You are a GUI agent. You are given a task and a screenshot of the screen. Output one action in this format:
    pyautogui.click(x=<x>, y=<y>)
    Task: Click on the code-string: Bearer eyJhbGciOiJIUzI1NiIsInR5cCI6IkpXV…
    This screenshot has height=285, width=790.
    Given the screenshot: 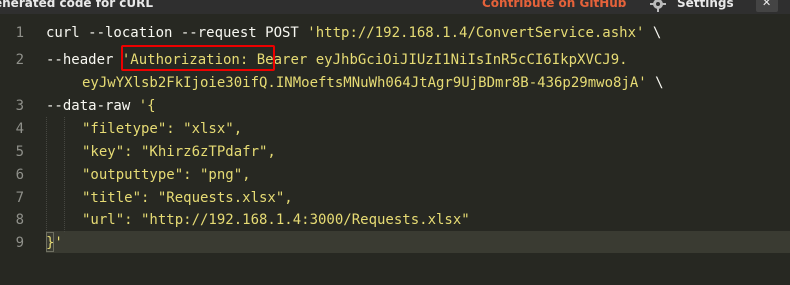 What is the action you would take?
    pyautogui.click(x=438, y=60)
    